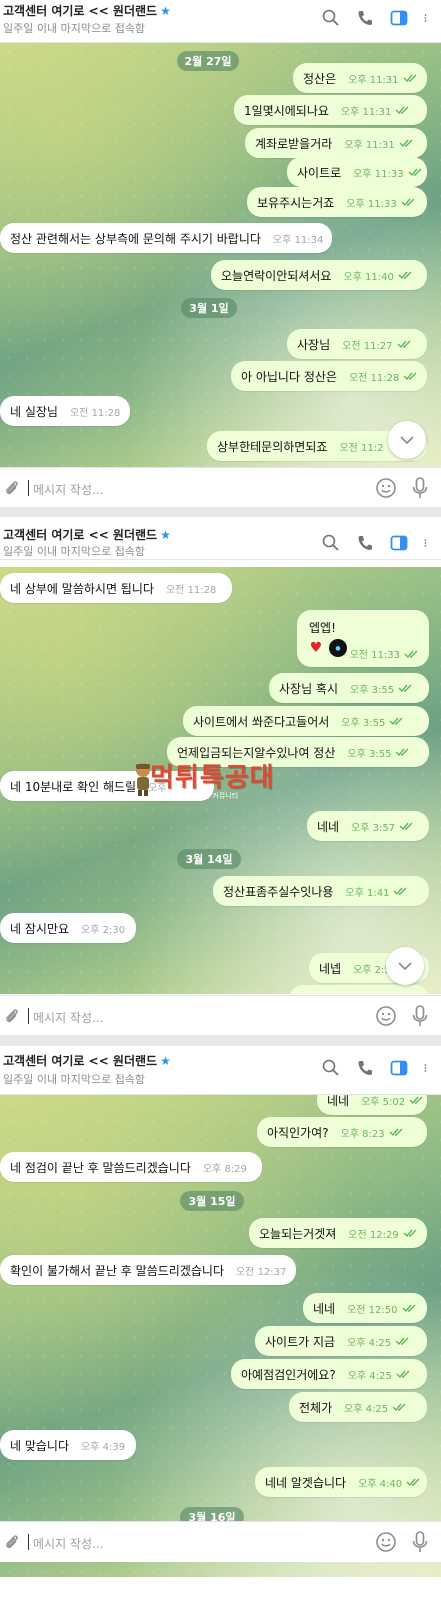 Image resolution: width=441 pixels, height=1618 pixels. Describe the element at coordinates (68, 928) in the screenshot. I see `incoming-message: 네 잠시만요 오후 2:30` at that location.